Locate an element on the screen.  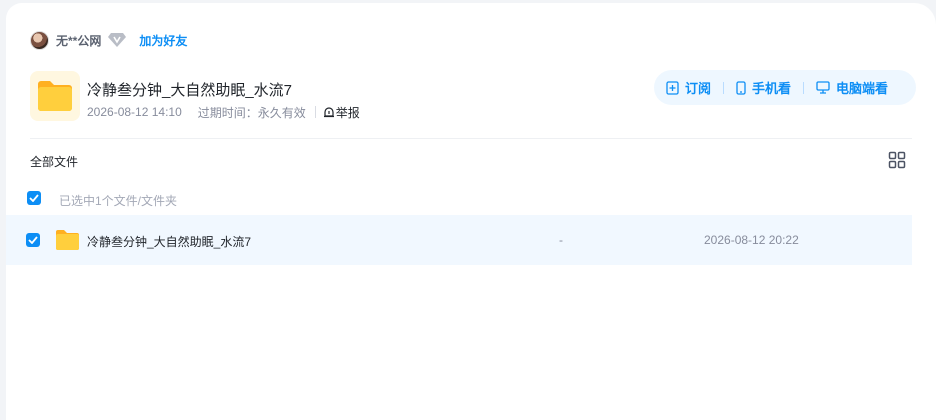
share-actions: 订阅 手机看 电脑端看 is located at coordinates (785, 87).